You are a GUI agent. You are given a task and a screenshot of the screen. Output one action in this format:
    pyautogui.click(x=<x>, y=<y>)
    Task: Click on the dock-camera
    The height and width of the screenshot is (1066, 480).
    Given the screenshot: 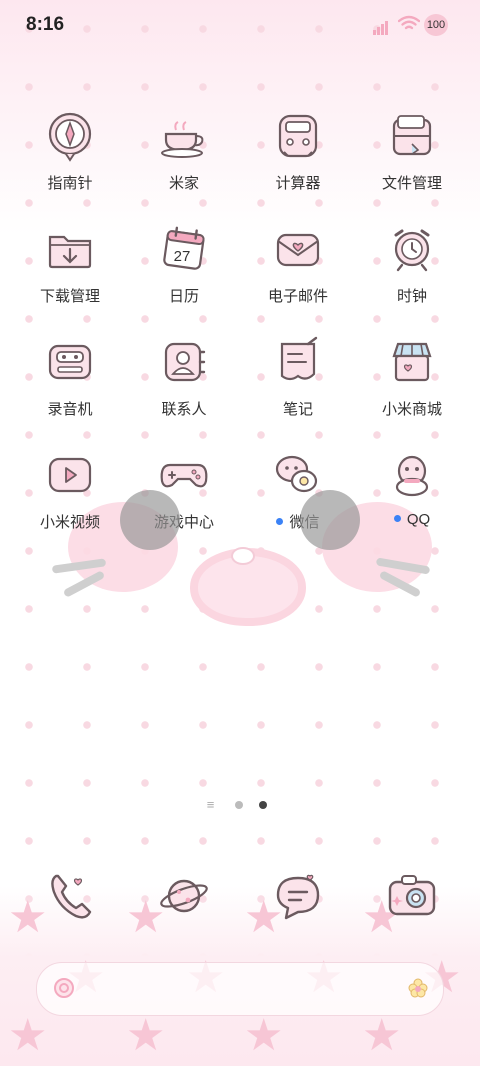 What is the action you would take?
    pyautogui.click(x=412, y=896)
    